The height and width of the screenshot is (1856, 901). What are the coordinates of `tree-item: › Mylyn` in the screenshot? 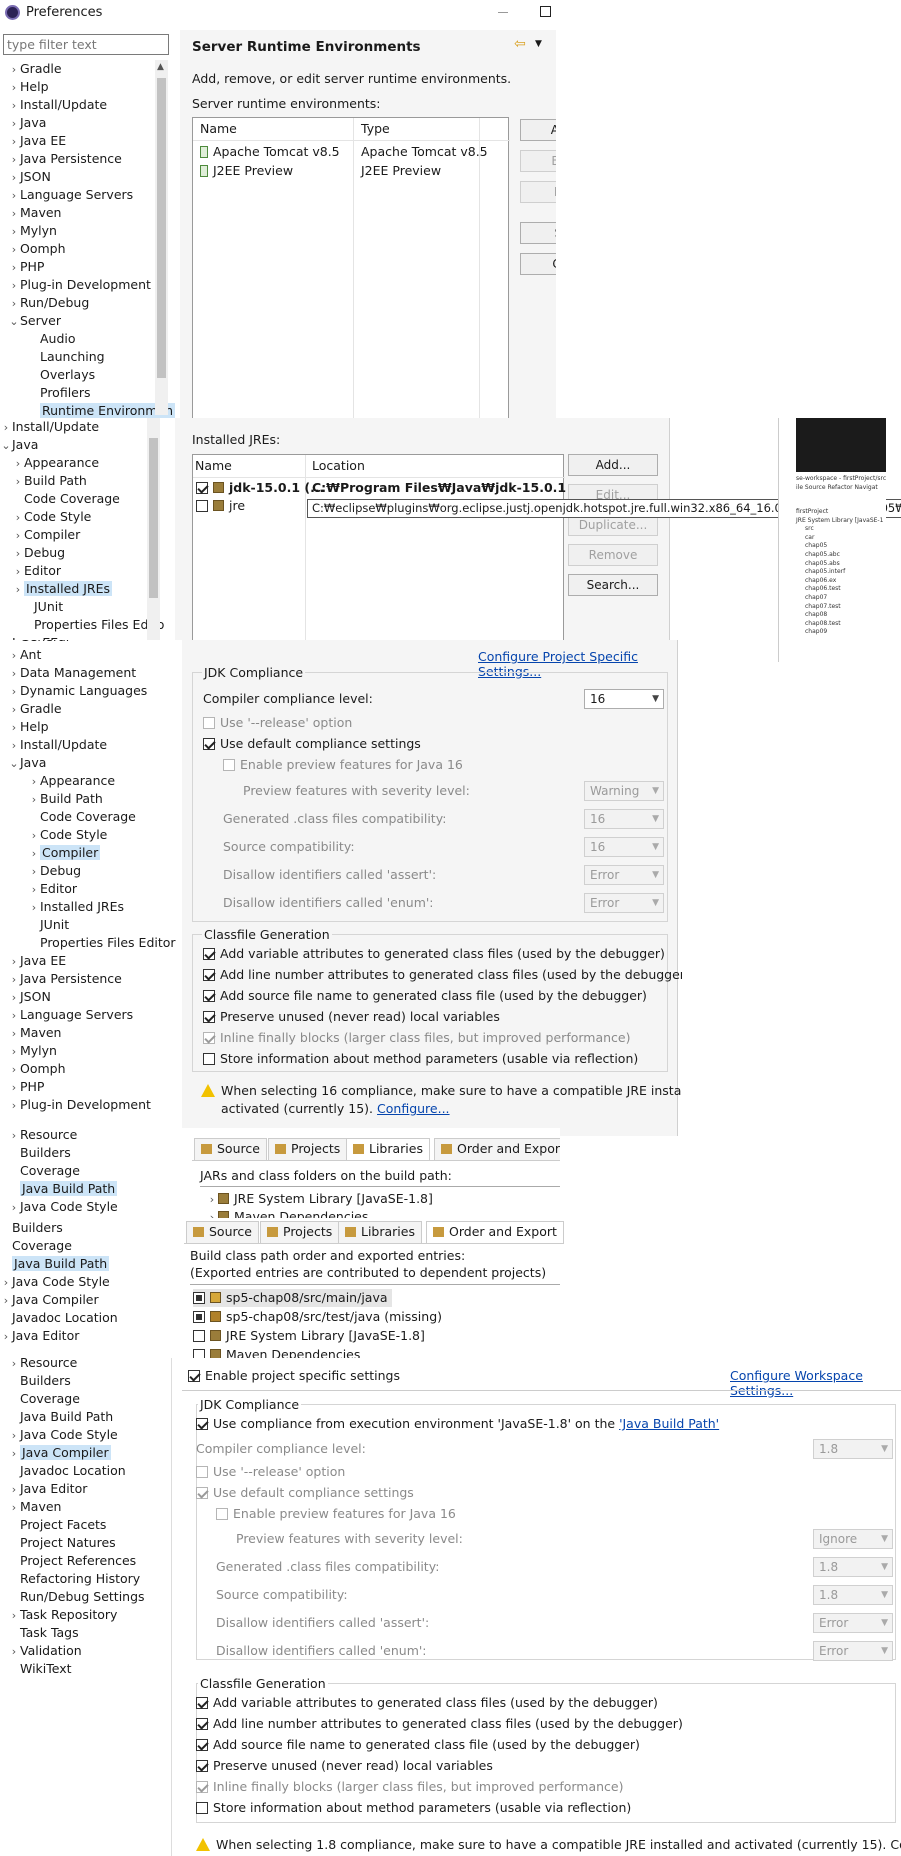 It's located at (32, 231).